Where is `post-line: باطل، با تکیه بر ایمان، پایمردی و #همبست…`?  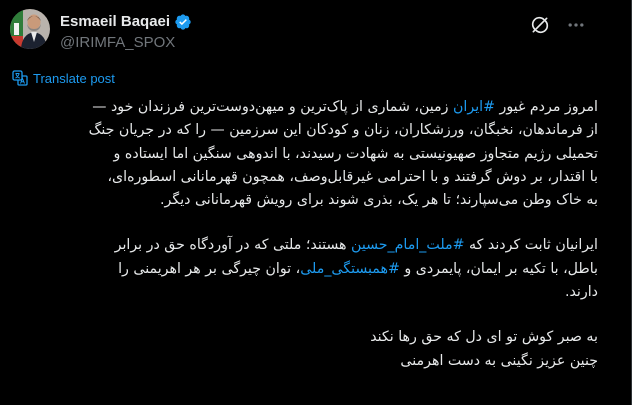
post-line: باطل، با تکیه بر ایمان، پایمردی و #همبست… is located at coordinates (304, 269).